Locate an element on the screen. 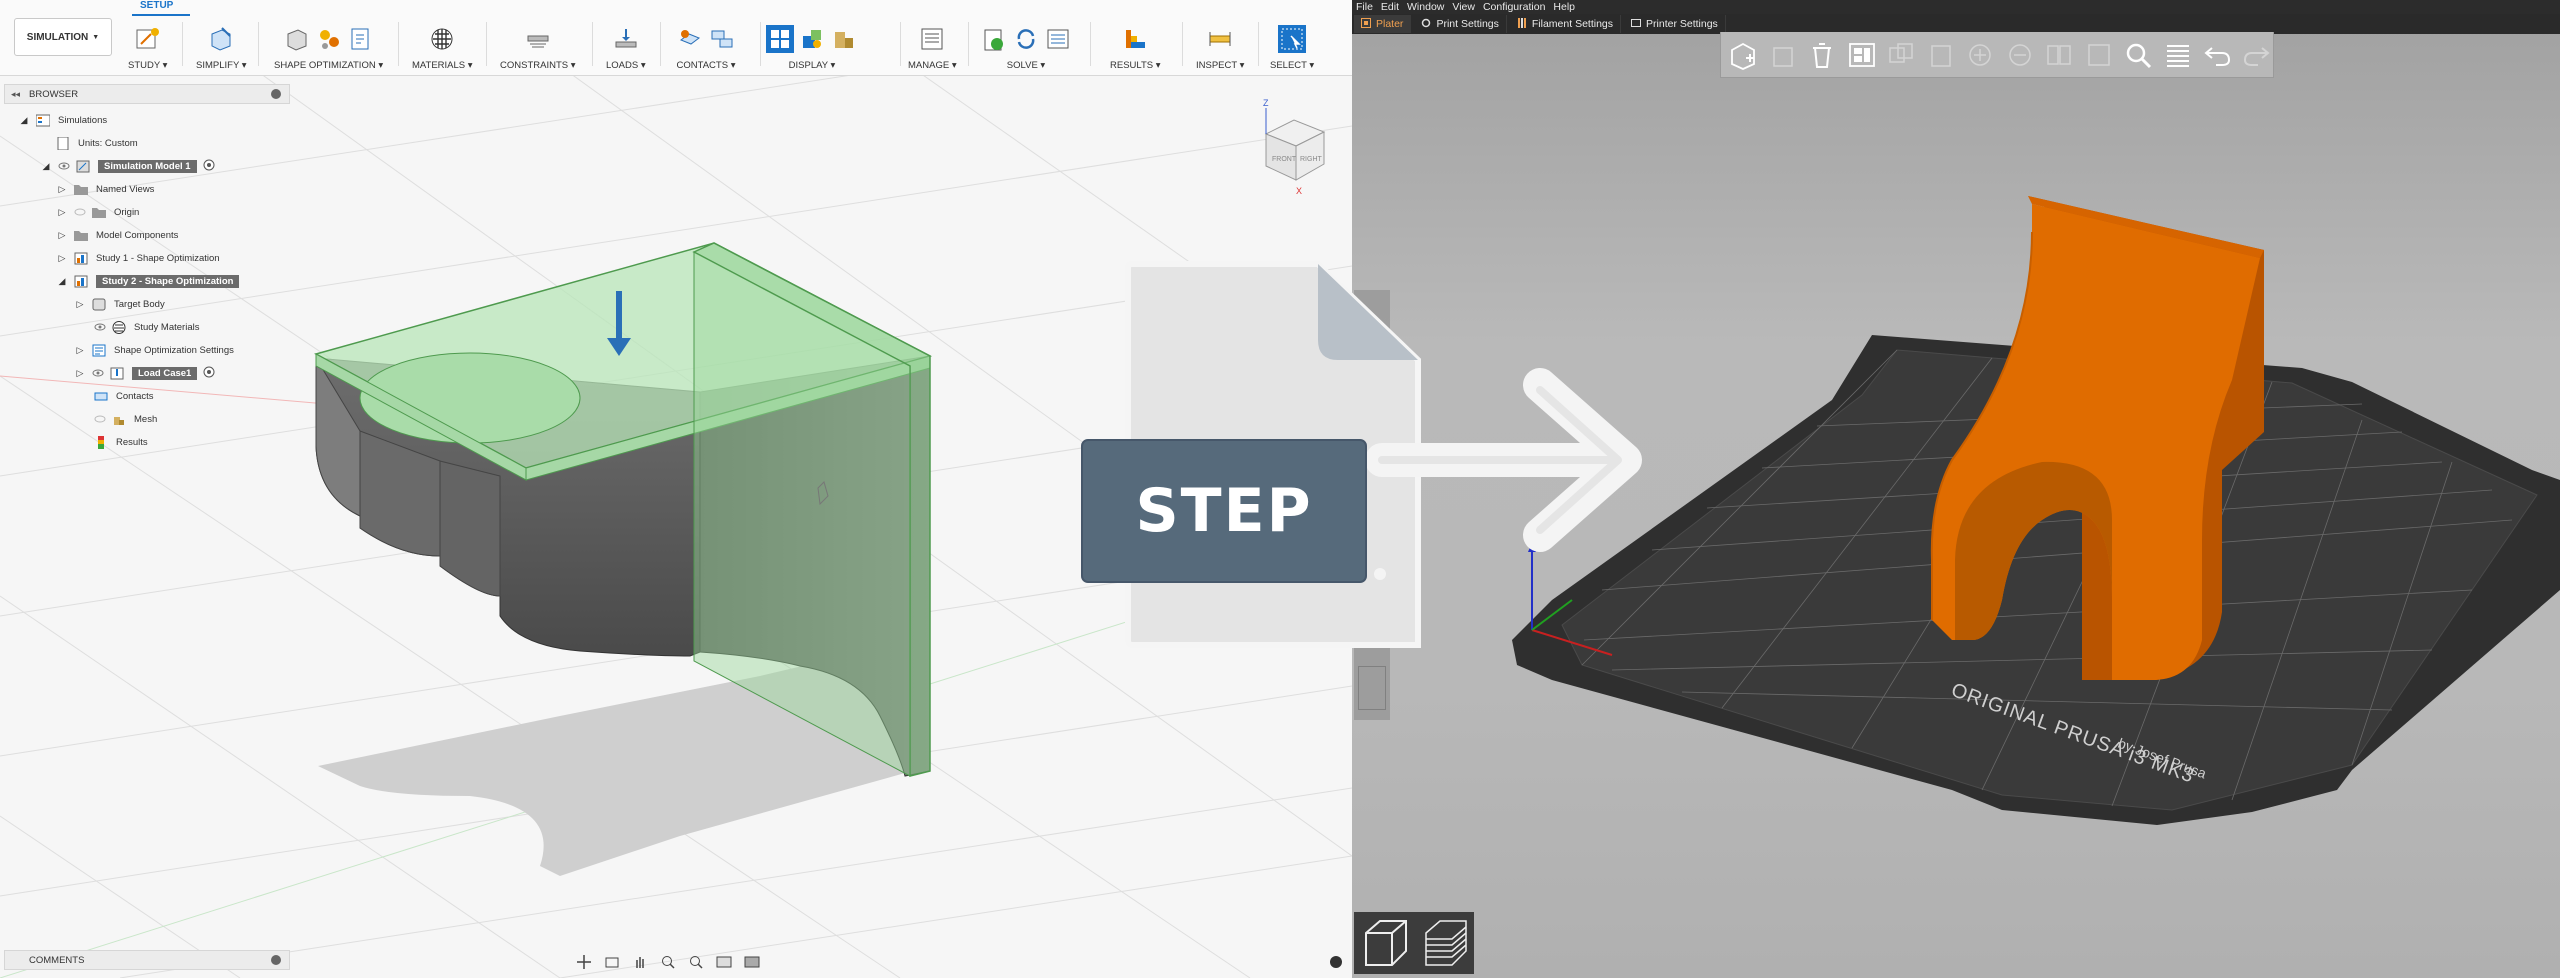 The image size is (2560, 978). toolbar-group-solve: SOLVE ▾ is located at coordinates (1026, 45).